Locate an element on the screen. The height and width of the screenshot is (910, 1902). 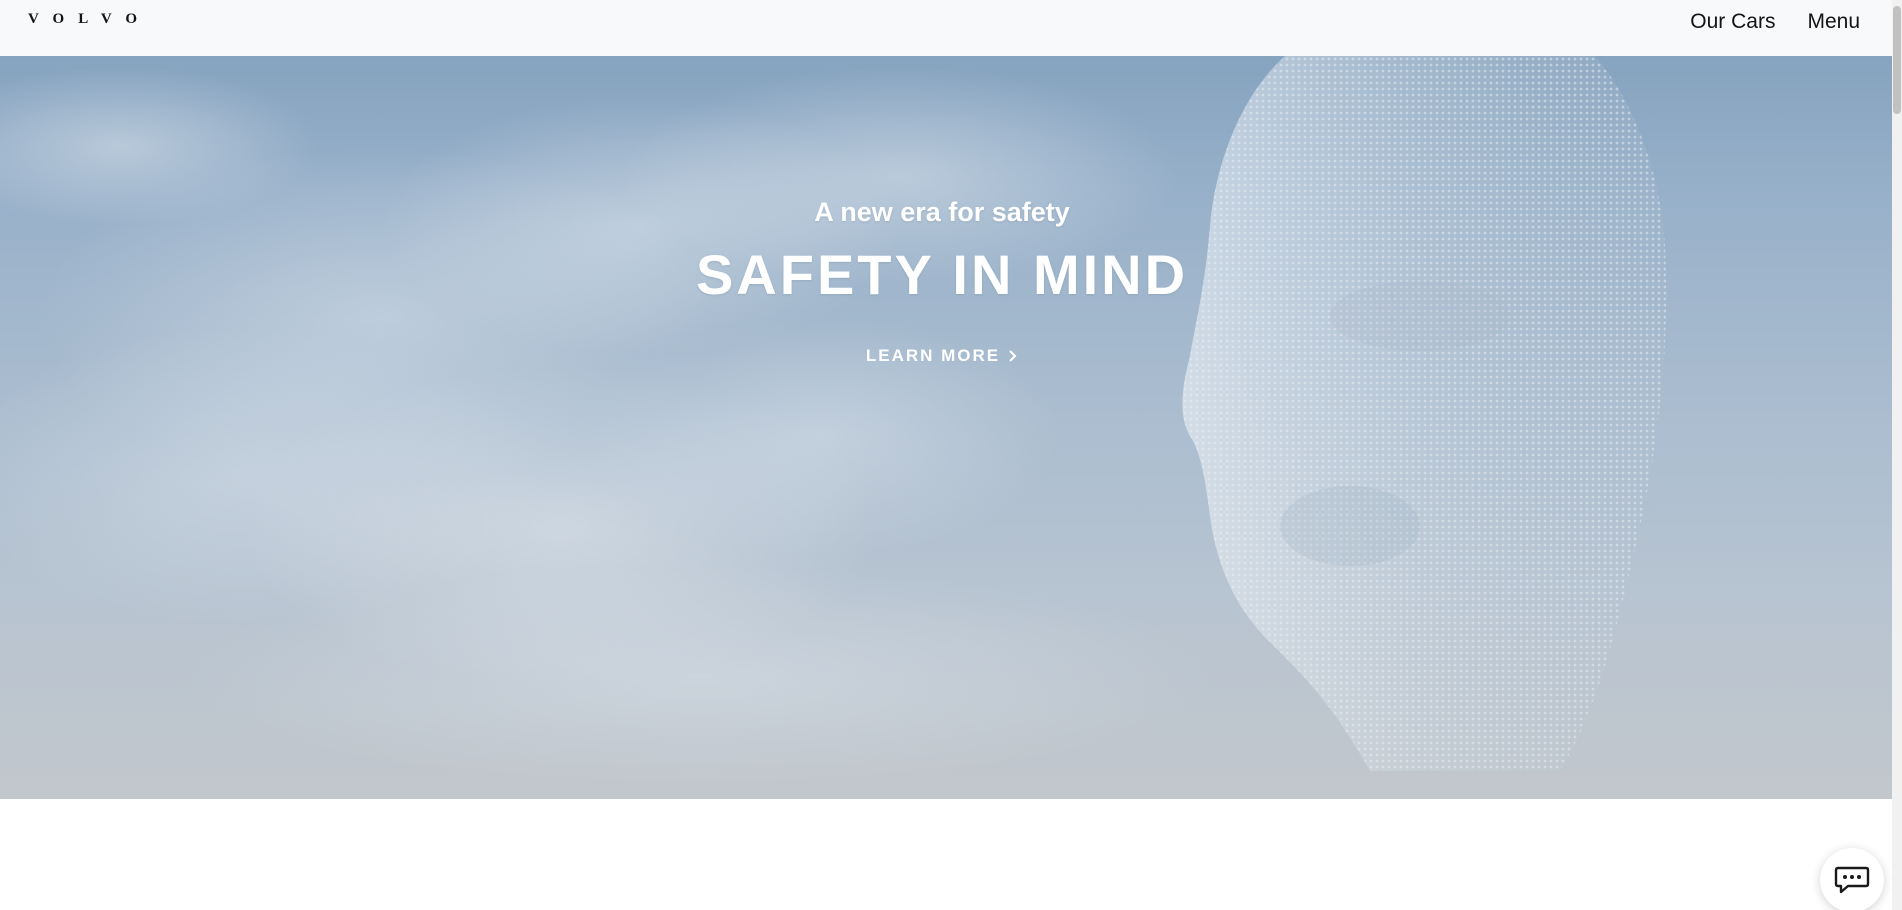
learn-more-link: LEARN MORE is located at coordinates (942, 356).